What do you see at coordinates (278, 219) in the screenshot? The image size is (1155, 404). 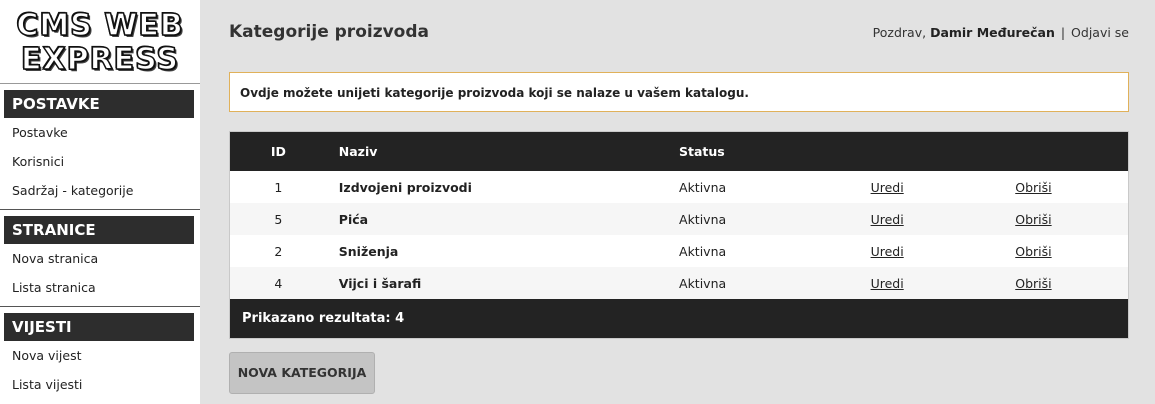 I see `row-id: 5` at bounding box center [278, 219].